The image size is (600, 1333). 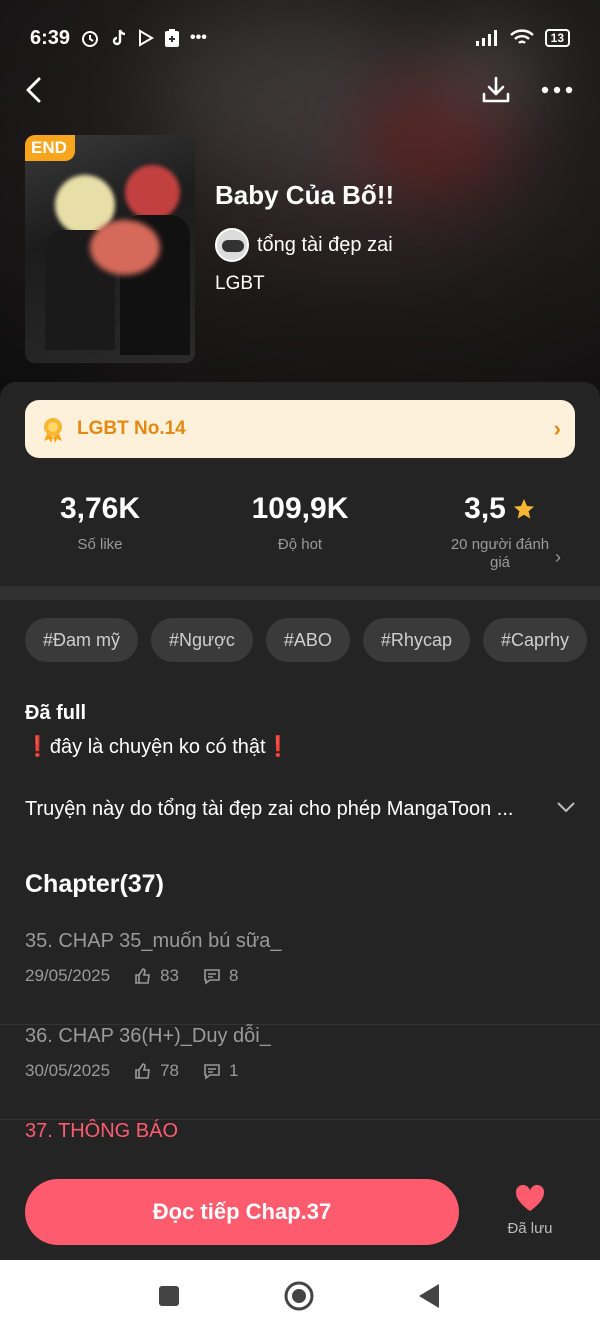 I want to click on author-name: tổng tài đẹp zai, so click(x=325, y=244).